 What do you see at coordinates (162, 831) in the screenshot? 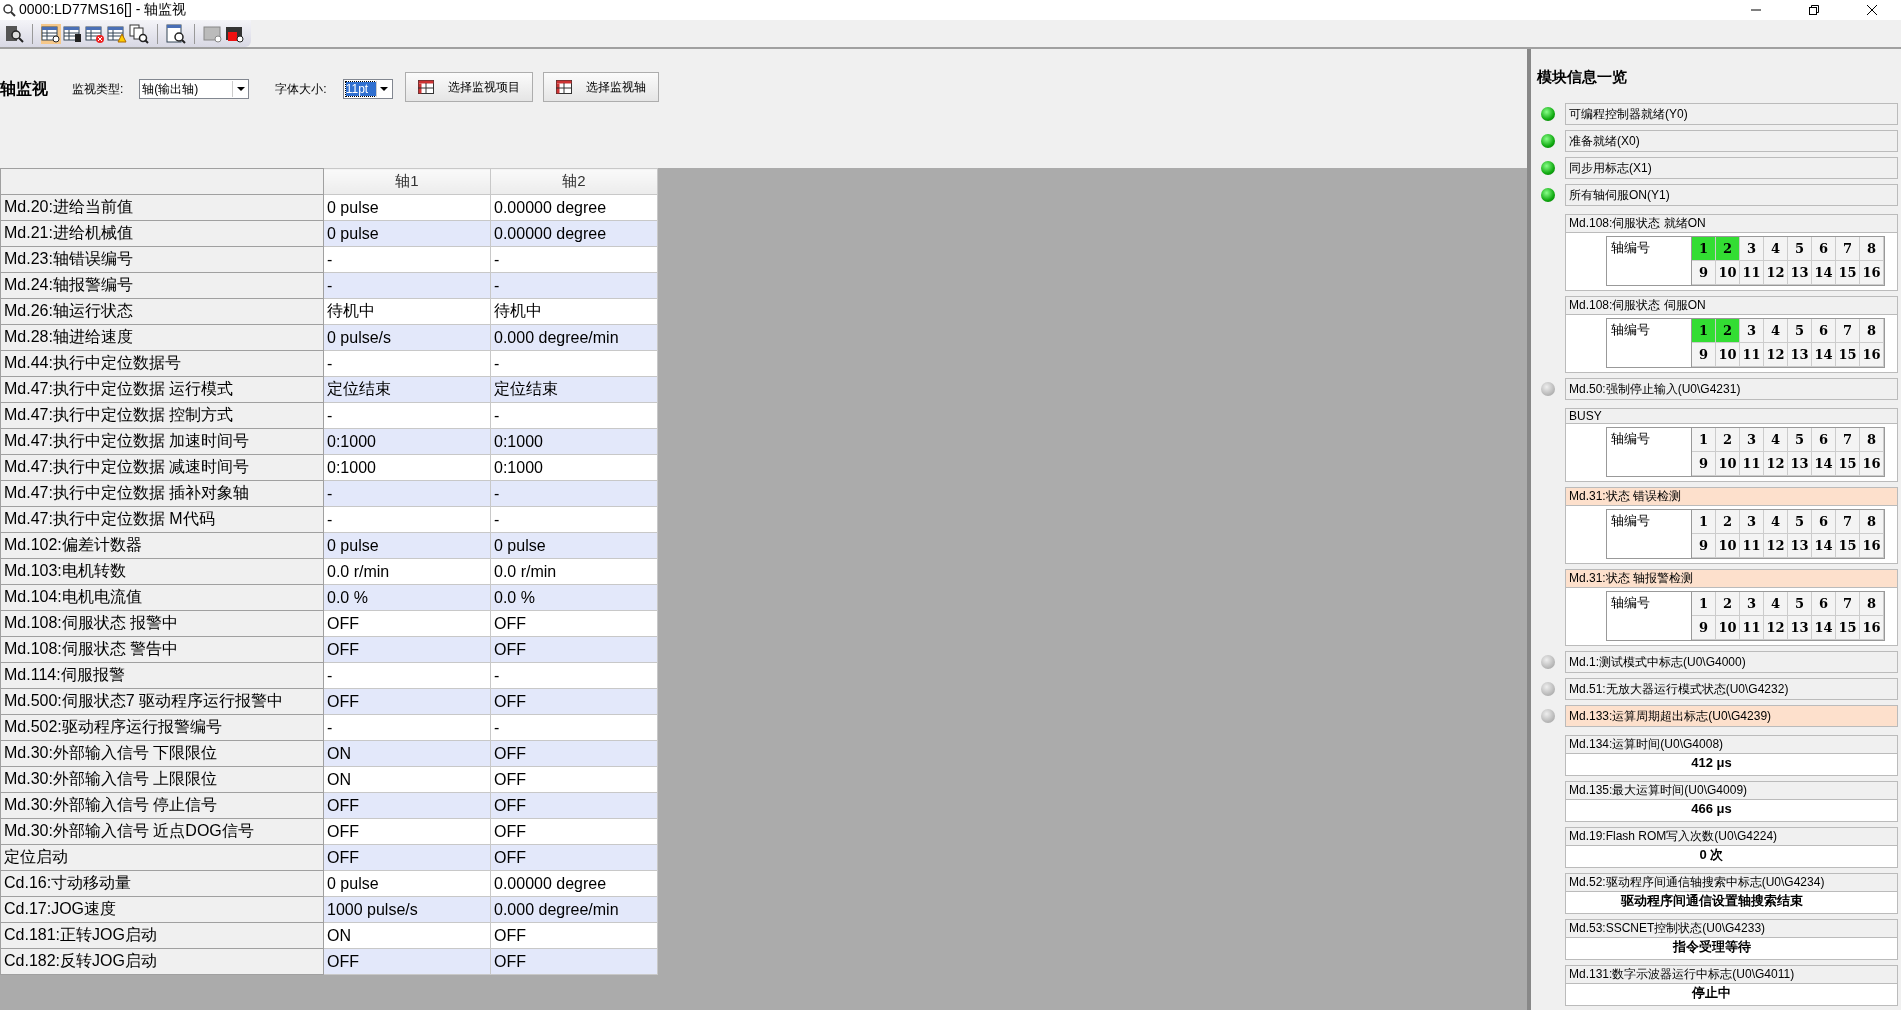
I see `row-label: Md.30:外部输入信号 近点DOG信号` at bounding box center [162, 831].